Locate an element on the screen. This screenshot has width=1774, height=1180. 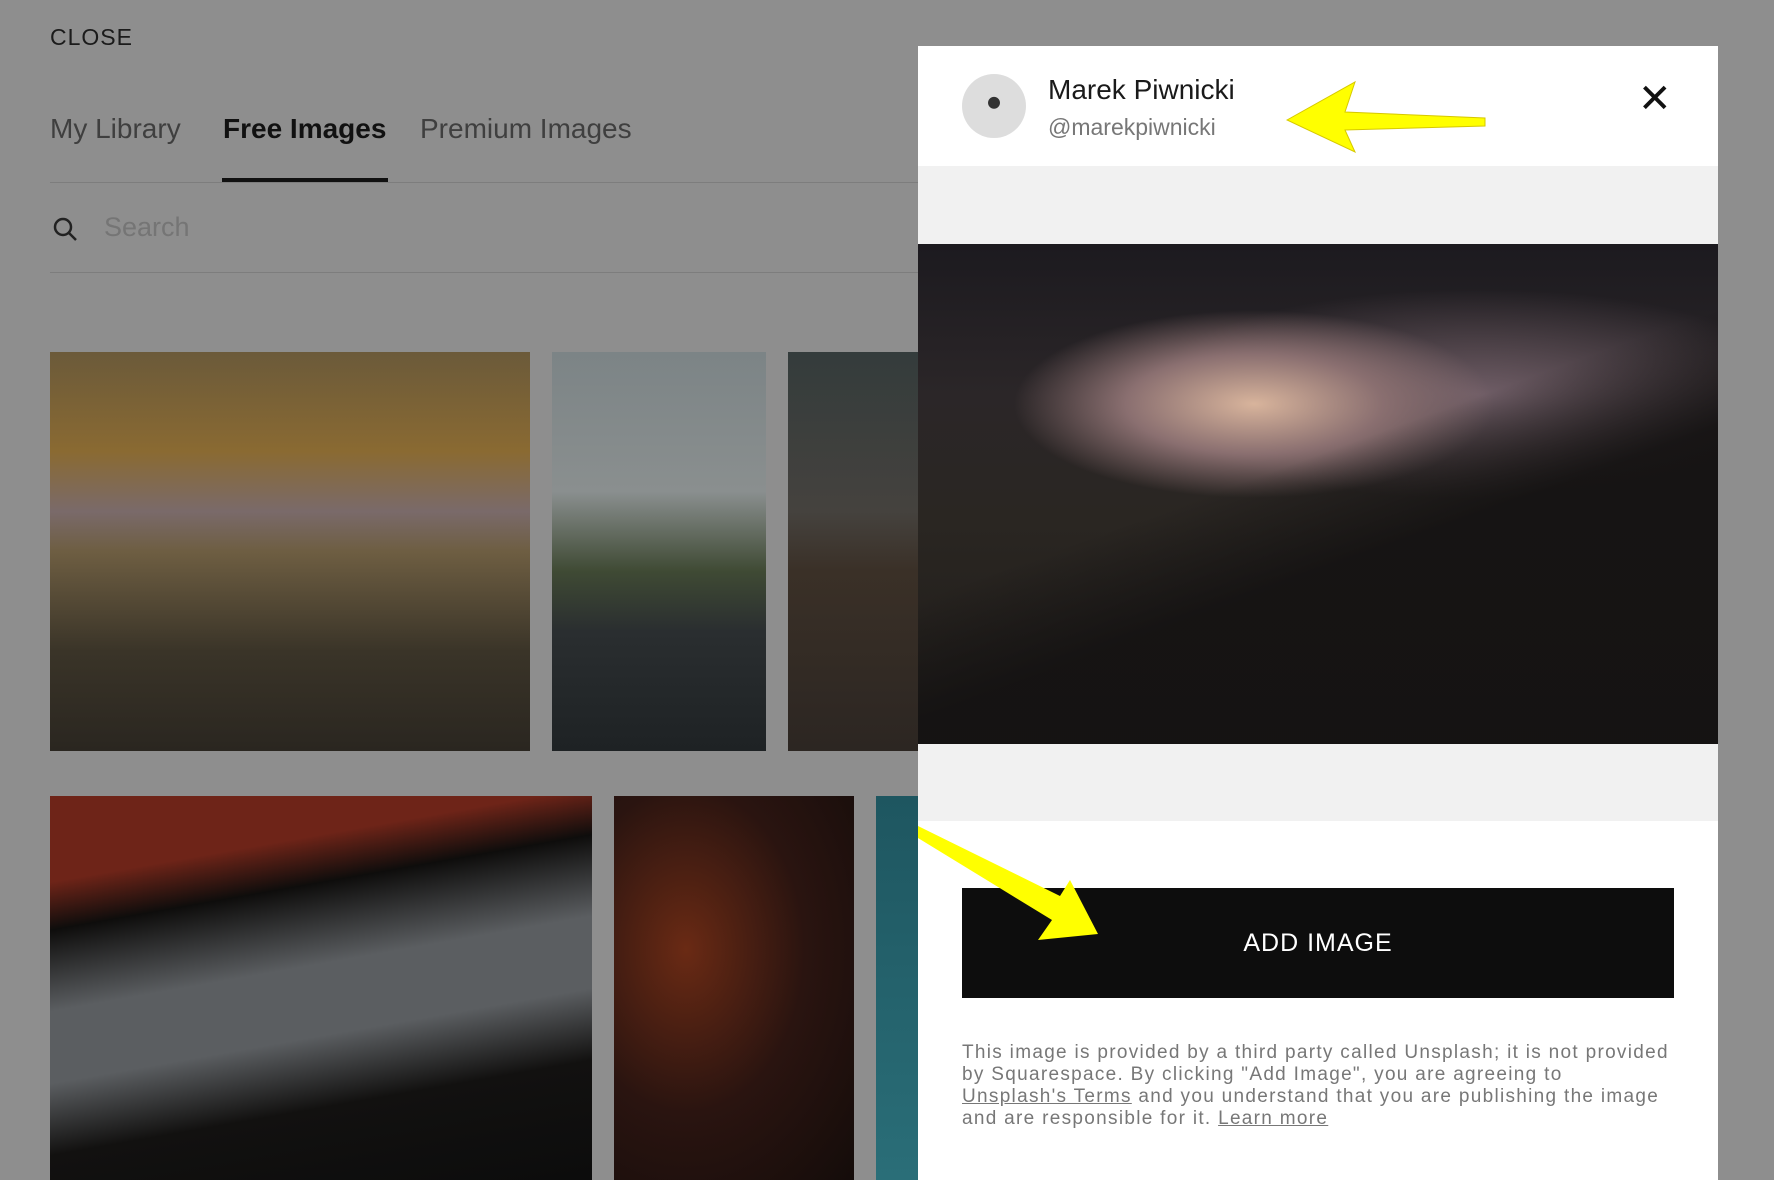
unsplash-terms-link: Unsplash's Terms is located at coordinates (1047, 1096).